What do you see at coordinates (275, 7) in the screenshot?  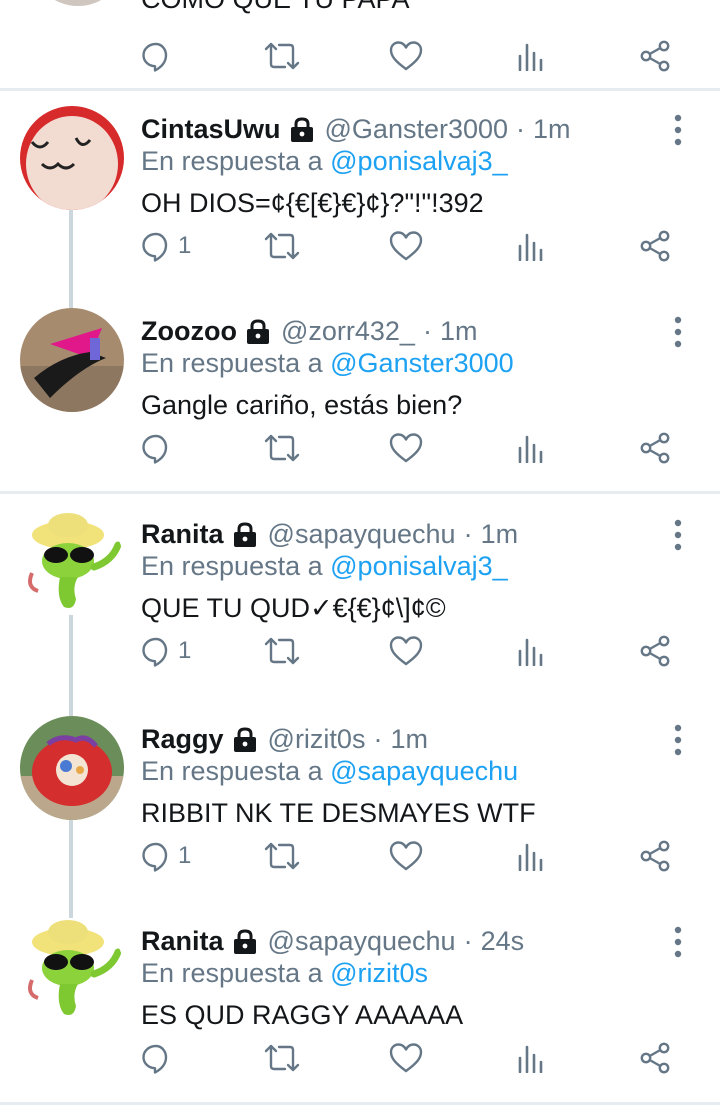 I see `tweet-text: COMO QUE TU PAPA` at bounding box center [275, 7].